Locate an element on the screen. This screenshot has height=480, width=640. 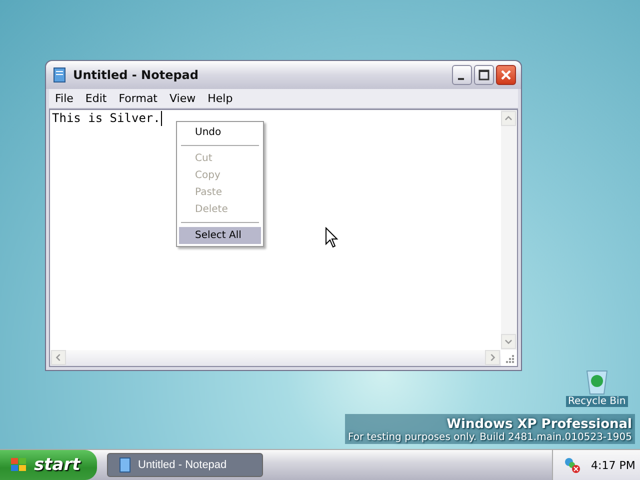
windows-flag-icon is located at coordinates (19, 465).